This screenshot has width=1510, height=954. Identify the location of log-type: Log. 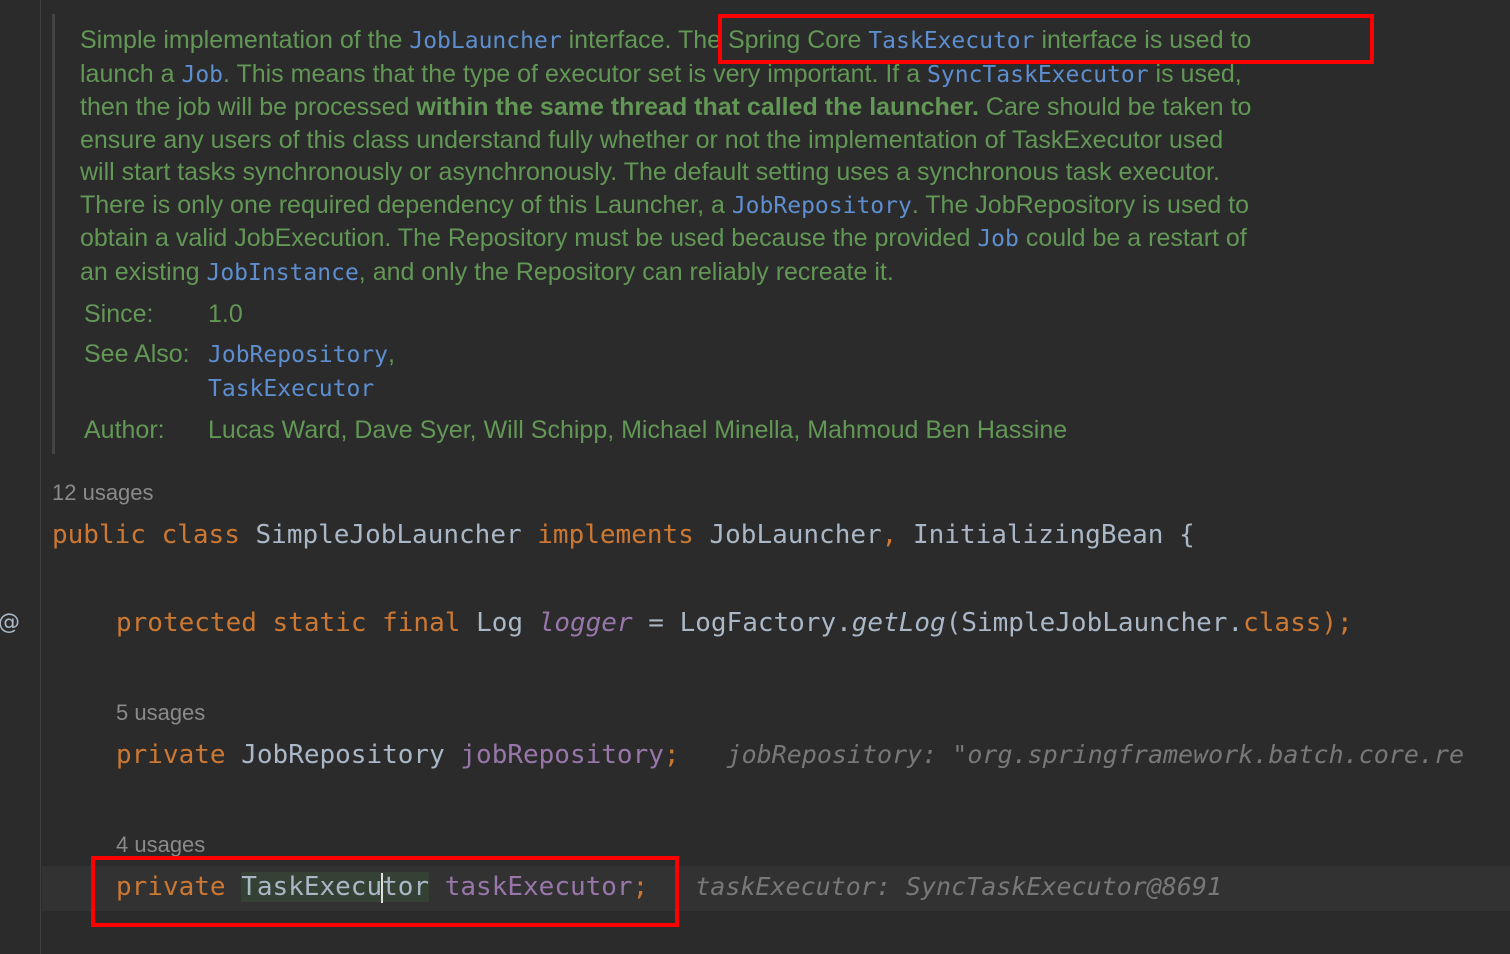
(499, 623).